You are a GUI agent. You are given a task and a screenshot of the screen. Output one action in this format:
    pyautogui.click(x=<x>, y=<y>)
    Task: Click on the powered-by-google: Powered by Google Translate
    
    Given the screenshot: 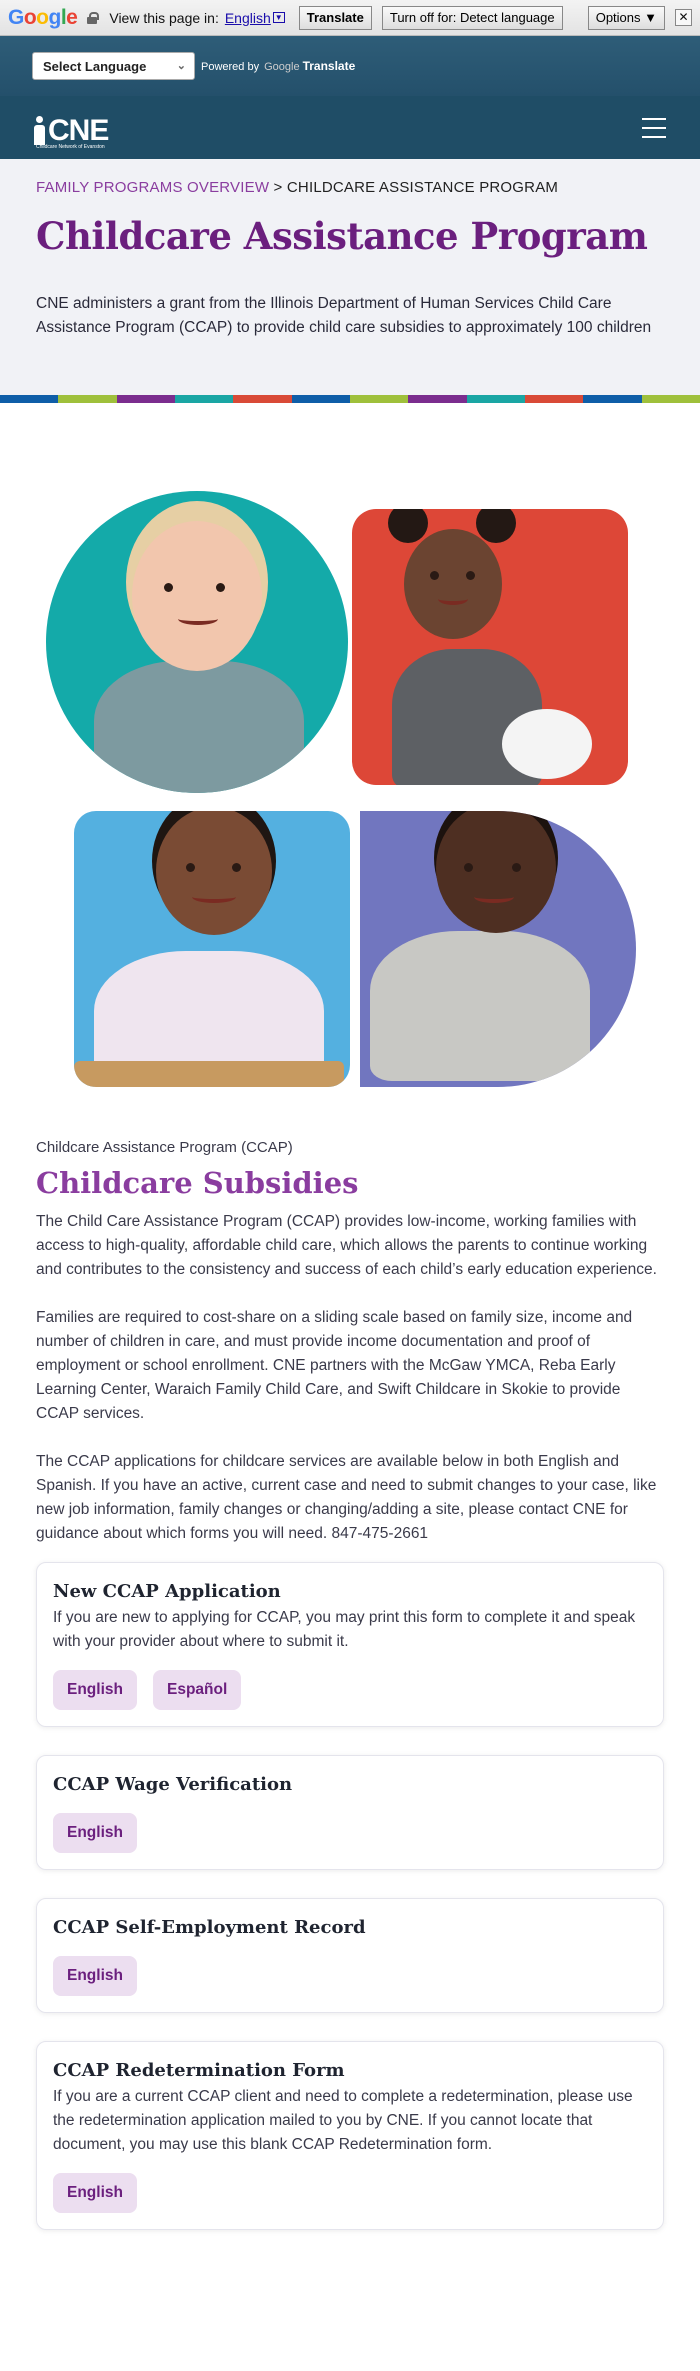 What is the action you would take?
    pyautogui.click(x=278, y=66)
    